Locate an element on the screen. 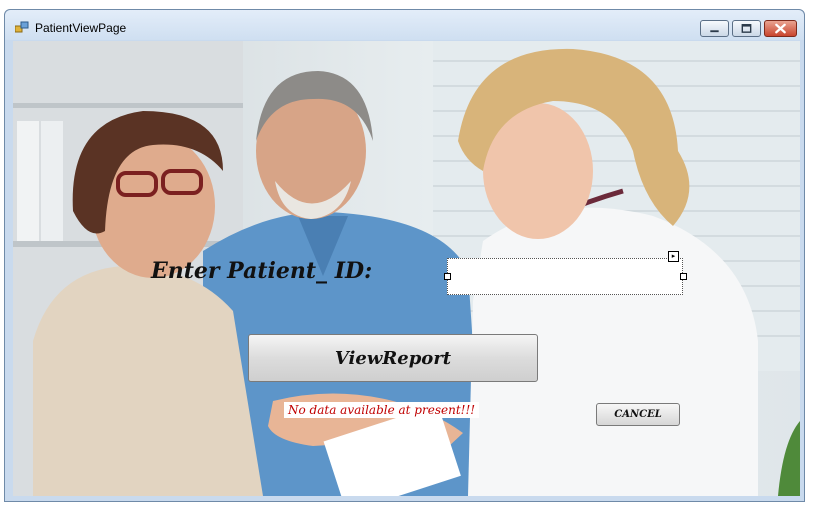 This screenshot has width=819, height=517. view-report-button: ViewReport is located at coordinates (393, 358).